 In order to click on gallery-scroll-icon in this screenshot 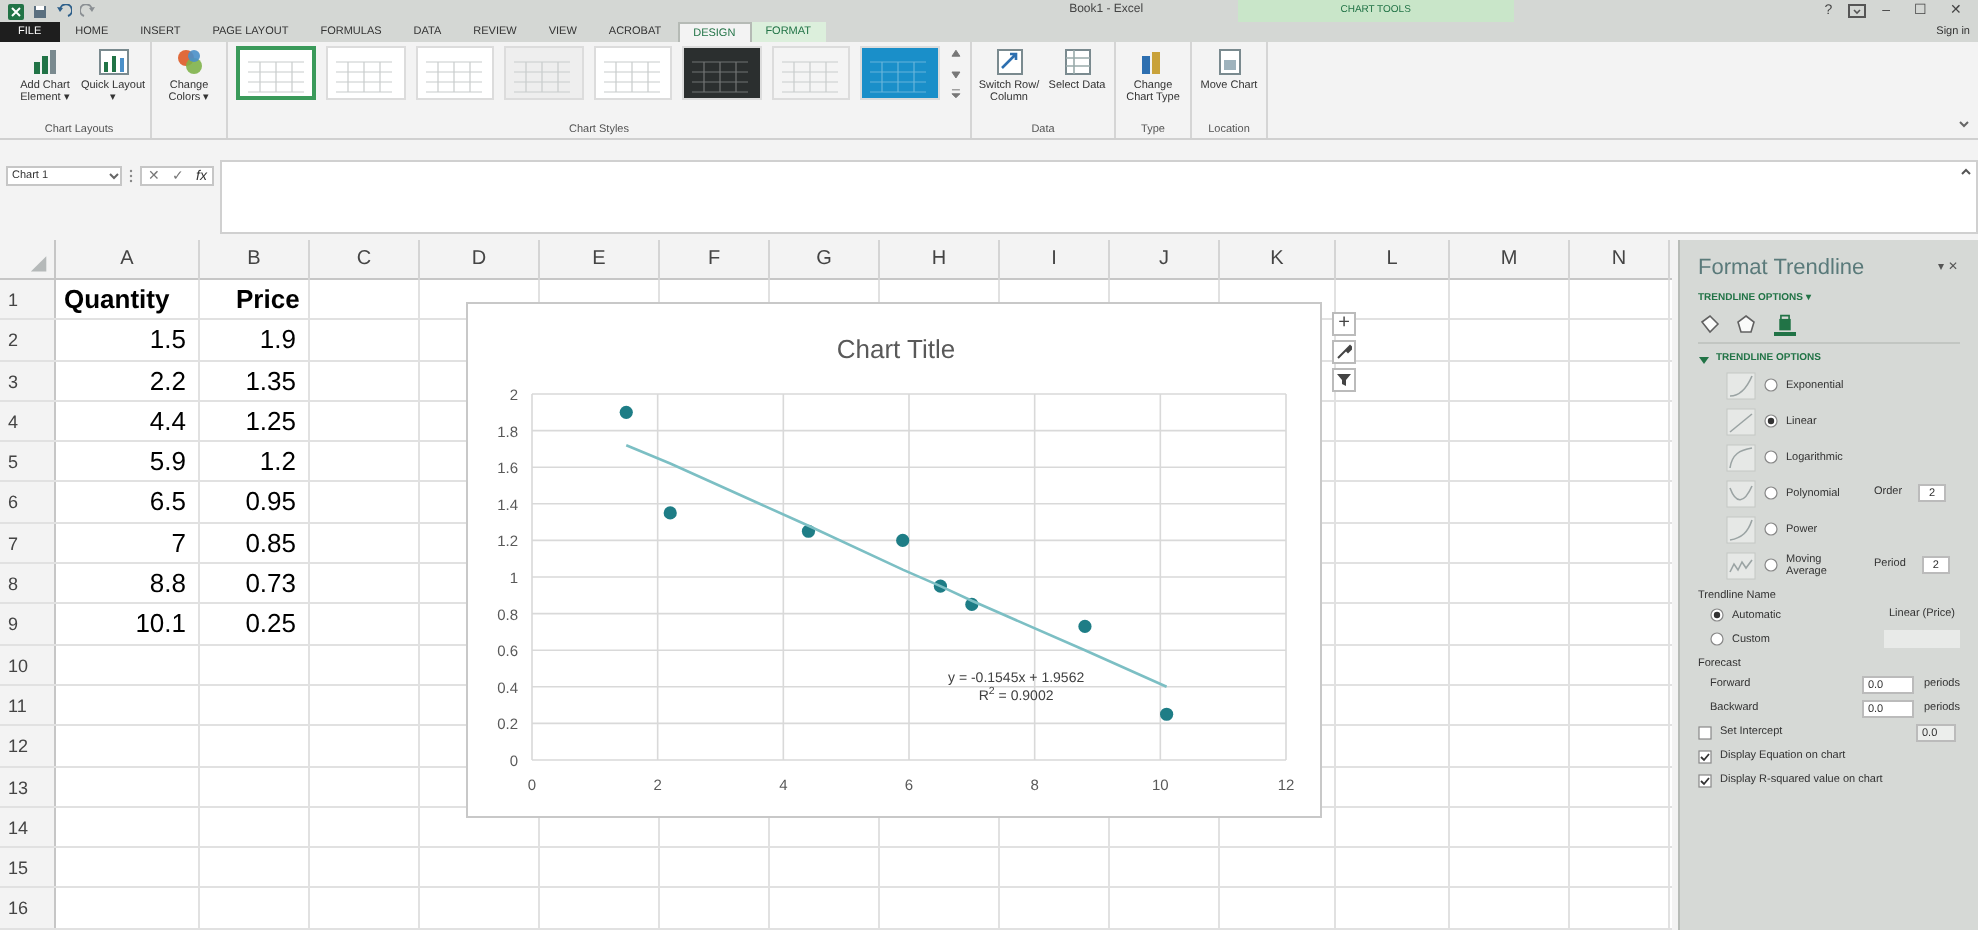, I will do `click(956, 74)`.